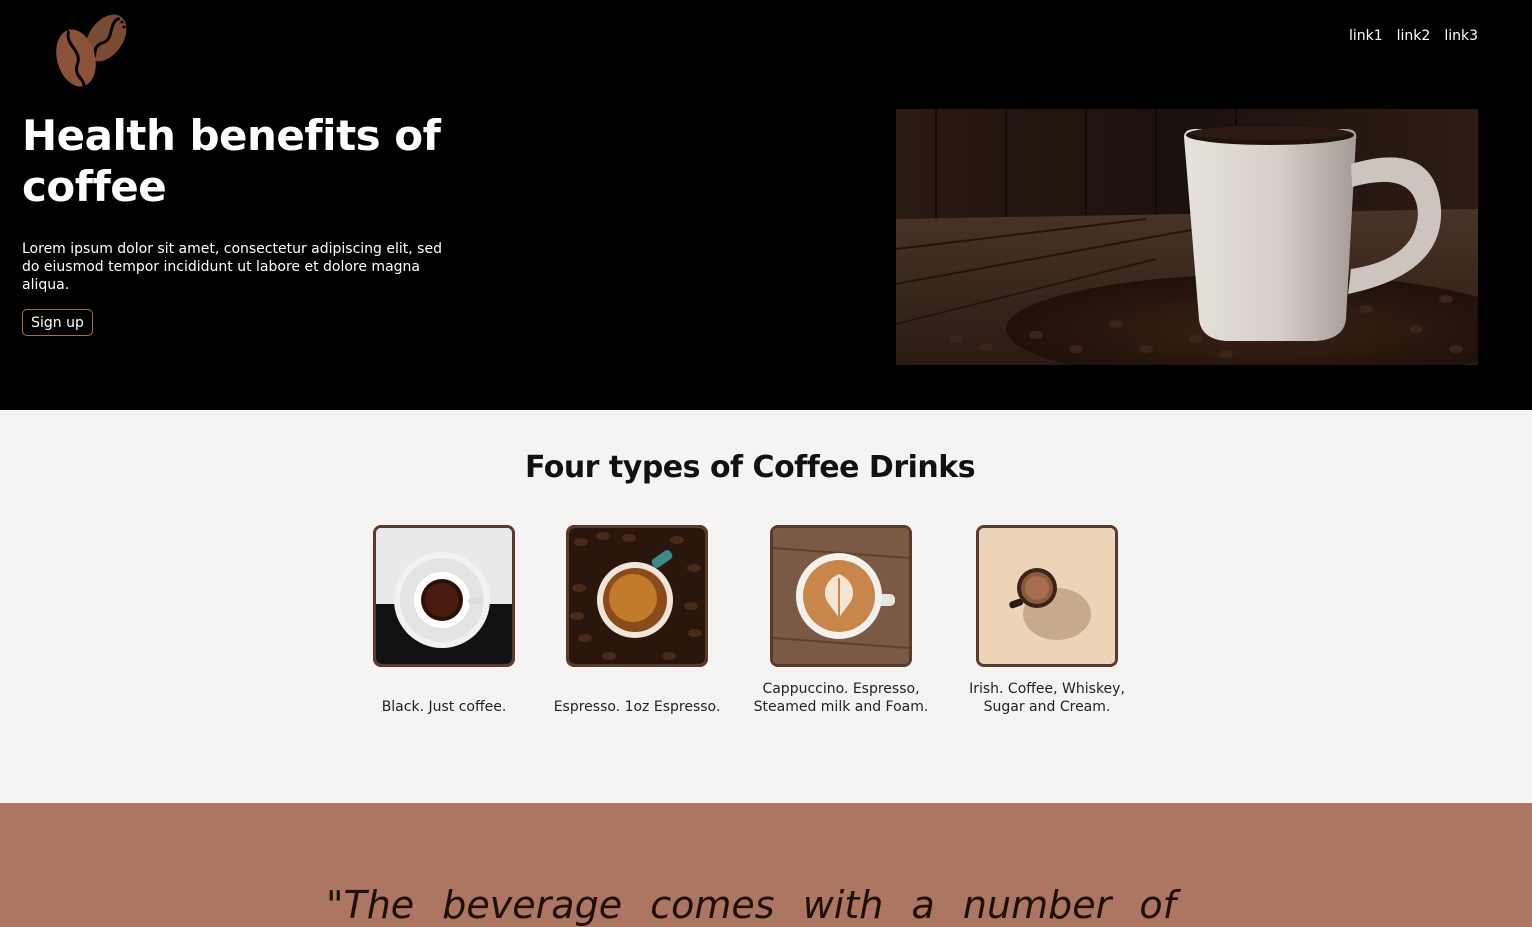 Image resolution: width=1532 pixels, height=927 pixels. Describe the element at coordinates (92, 50) in the screenshot. I see `coffee-beans-icon` at that location.